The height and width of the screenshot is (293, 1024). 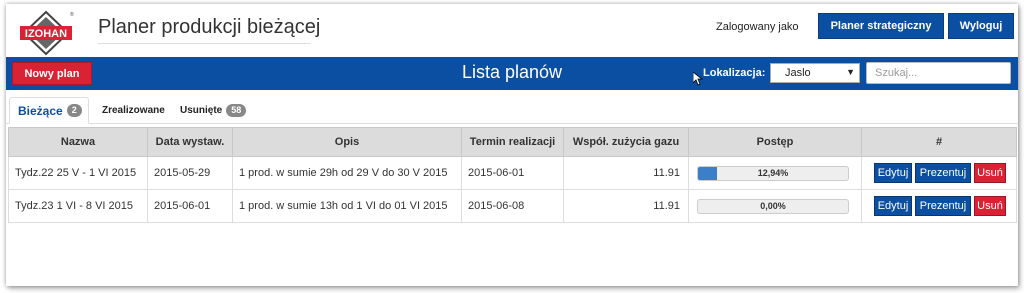 I want to click on tab-current: Bieżące 2, so click(x=49, y=110).